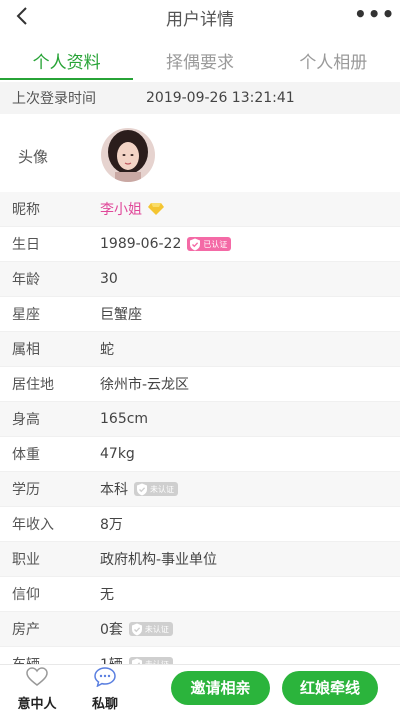 The image size is (400, 711). What do you see at coordinates (220, 98) in the screenshot?
I see `last-login-value: 2019-09-26 13:21:41` at bounding box center [220, 98].